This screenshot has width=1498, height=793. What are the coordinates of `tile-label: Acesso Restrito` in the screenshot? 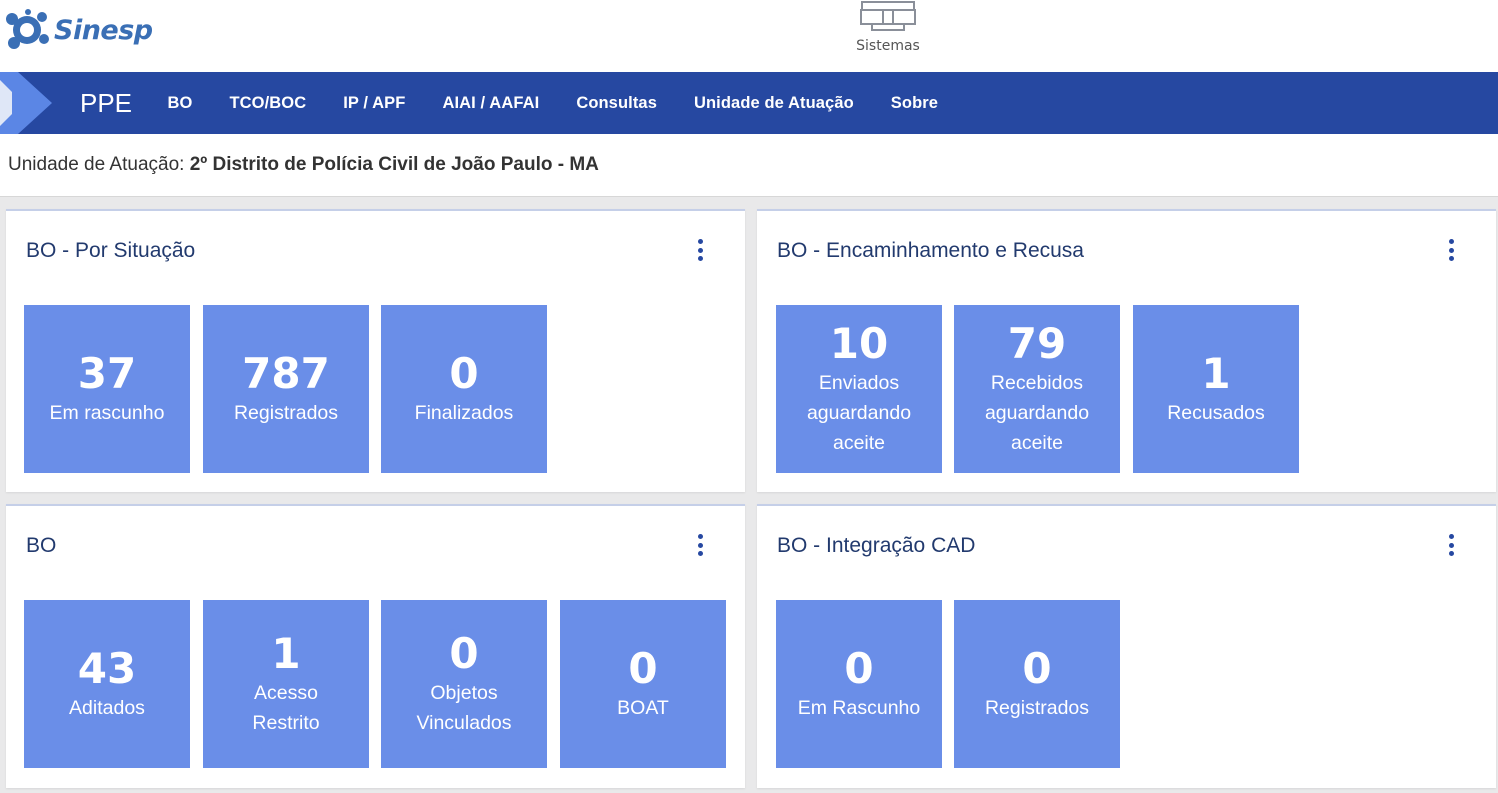 It's located at (286, 708).